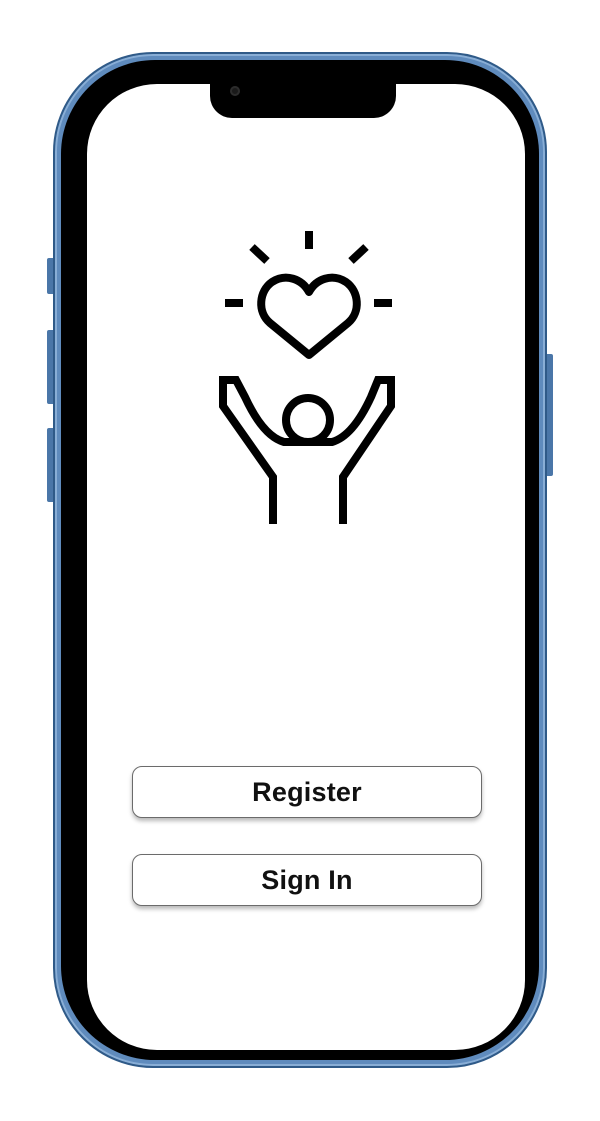  Describe the element at coordinates (358, 254) in the screenshot. I see `ray-upper-right` at that location.